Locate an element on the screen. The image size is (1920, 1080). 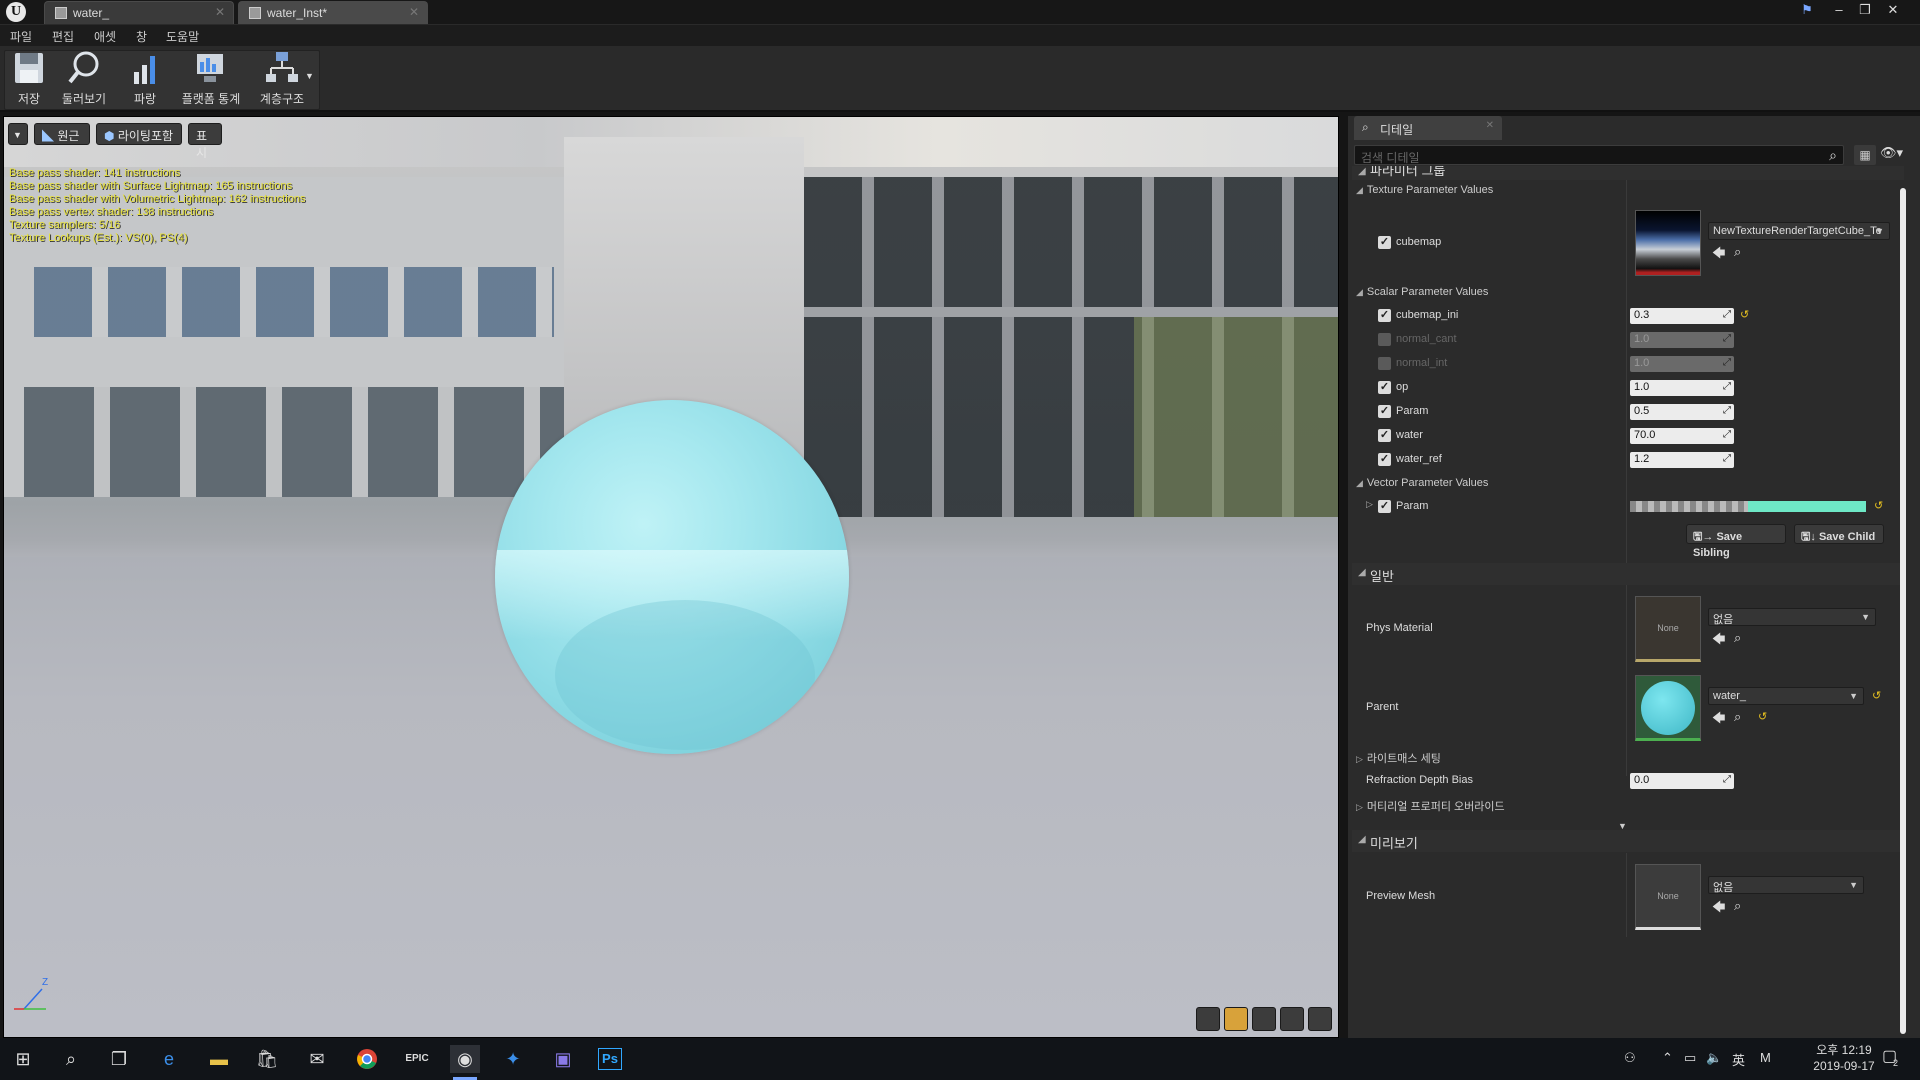
normal-cant-checkbox: ✓ is located at coordinates (1384, 339).